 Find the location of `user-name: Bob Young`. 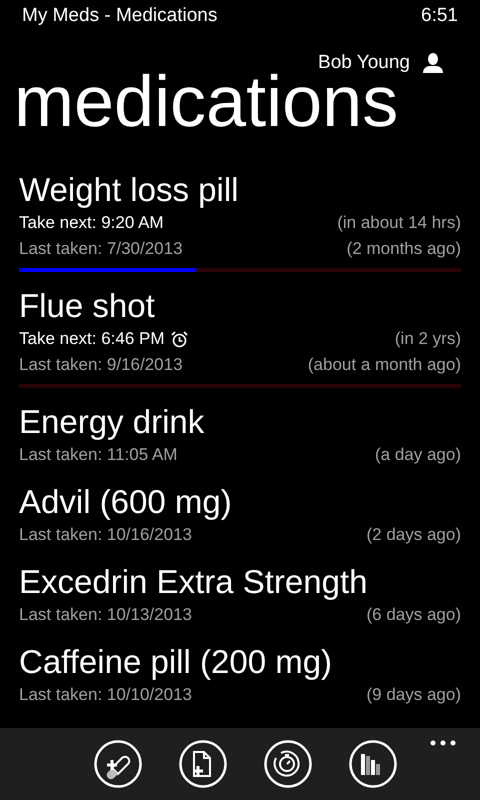

user-name: Bob Young is located at coordinates (364, 62).